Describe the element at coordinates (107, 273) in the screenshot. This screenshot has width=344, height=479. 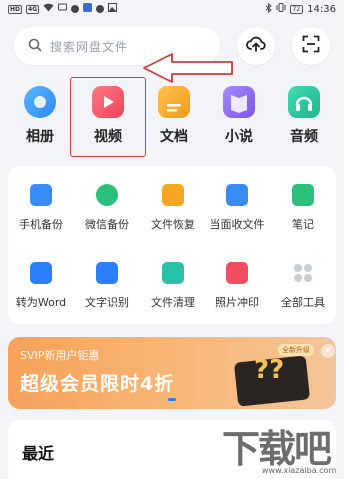
I see `ocr-icon` at that location.